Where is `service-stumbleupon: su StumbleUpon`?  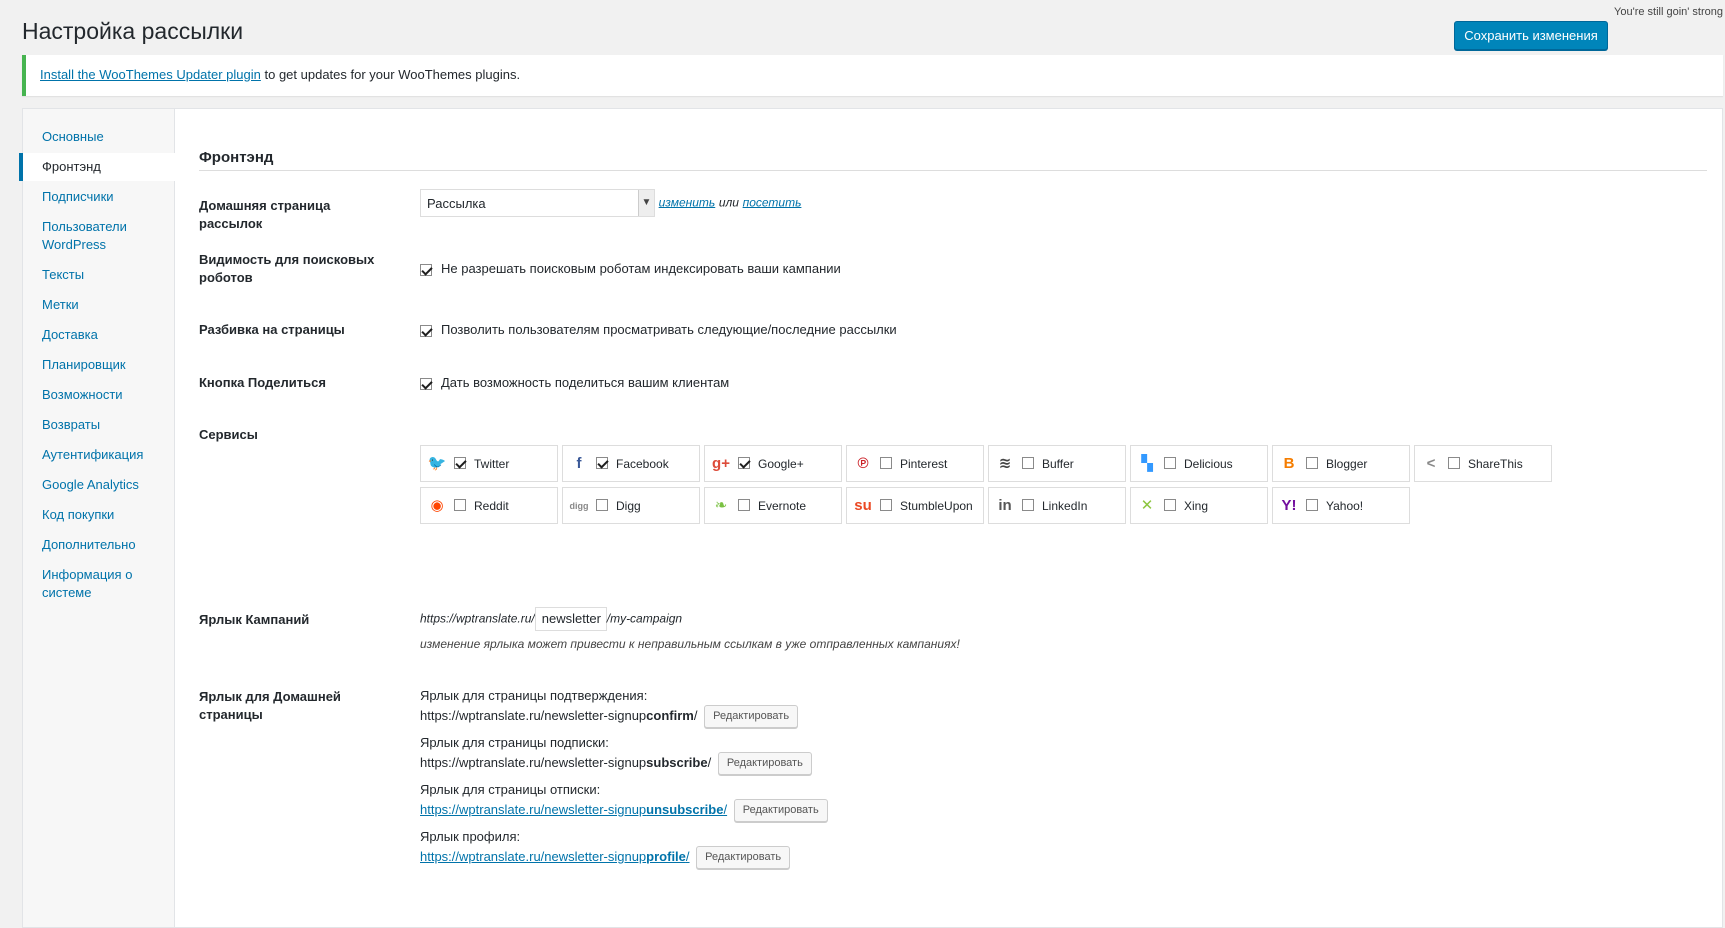
service-stumbleupon: su StumbleUpon is located at coordinates (915, 505).